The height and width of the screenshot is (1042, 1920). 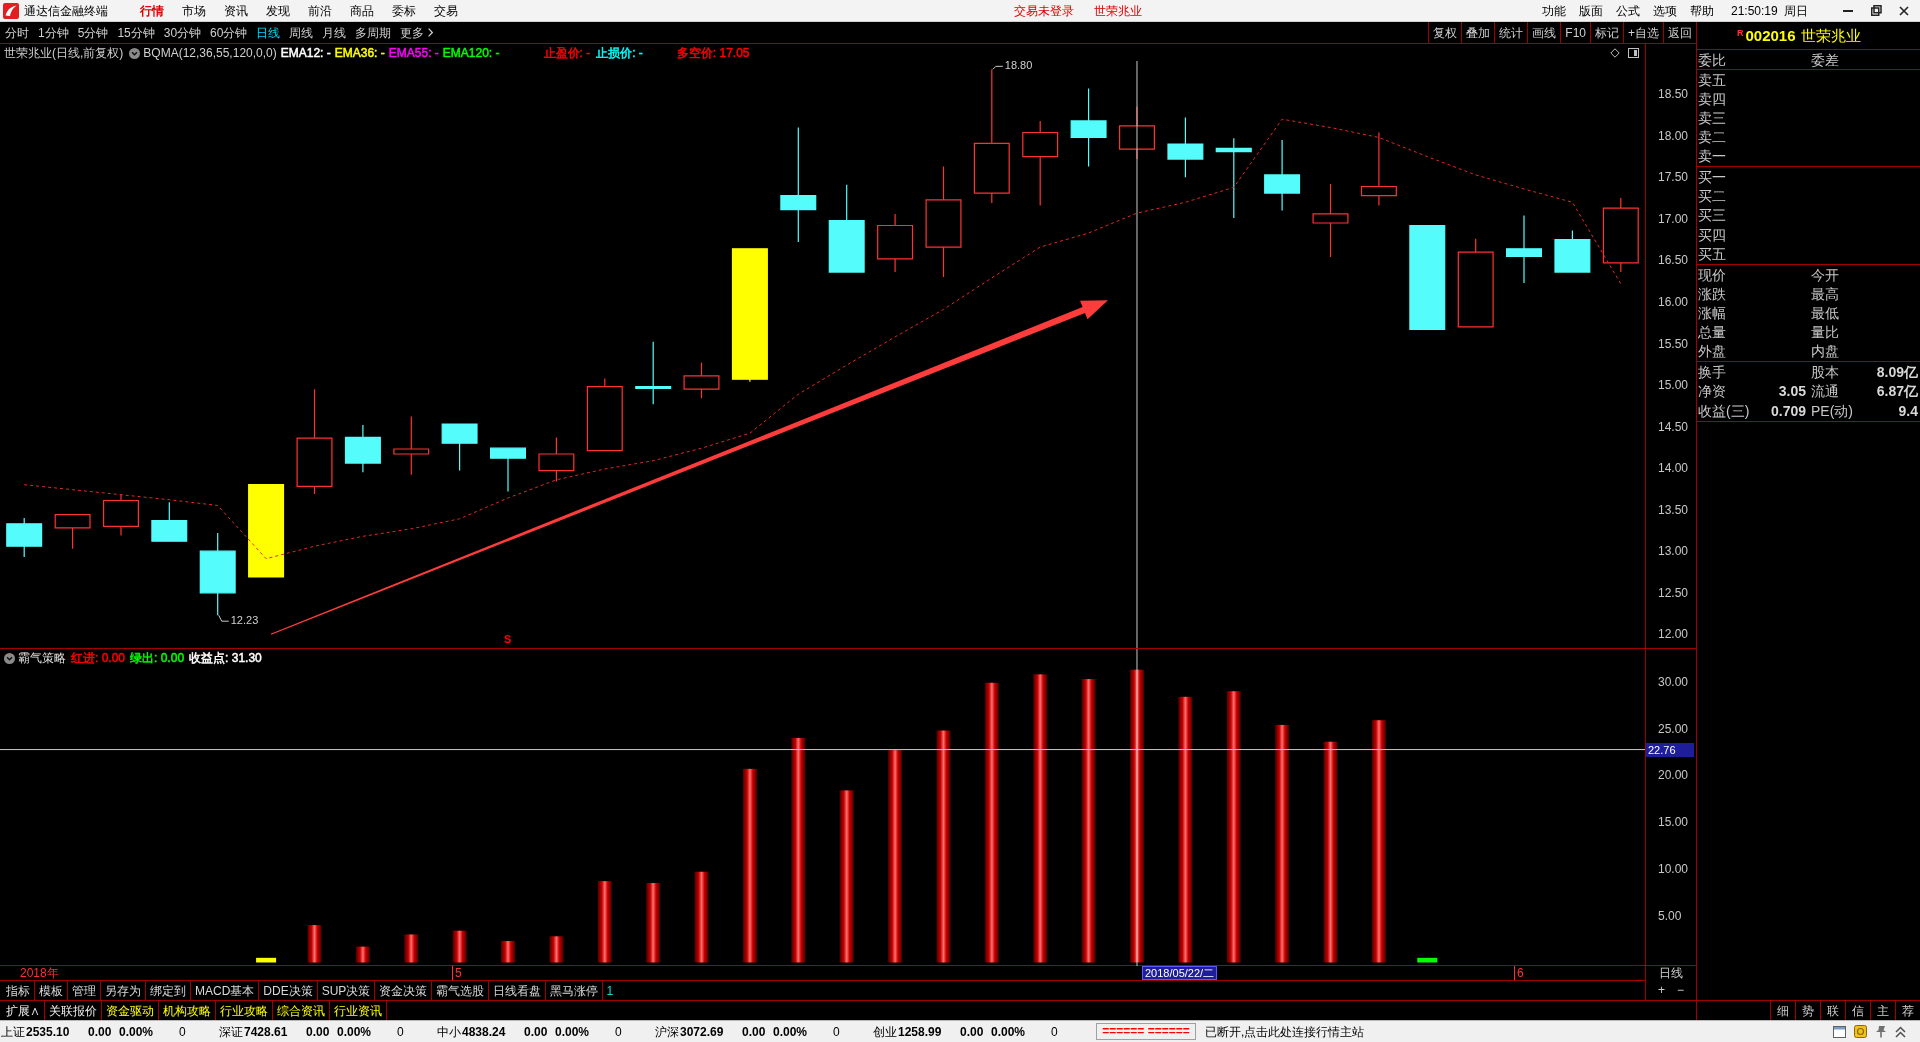 What do you see at coordinates (446, 10) in the screenshot?
I see `menu-tab: 交易` at bounding box center [446, 10].